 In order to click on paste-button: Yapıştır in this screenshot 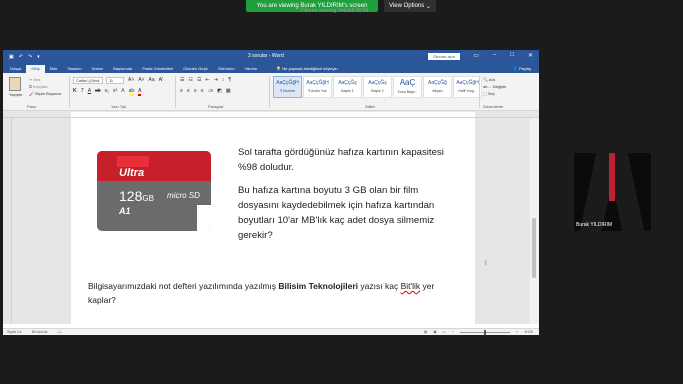, I will do `click(16, 87)`.